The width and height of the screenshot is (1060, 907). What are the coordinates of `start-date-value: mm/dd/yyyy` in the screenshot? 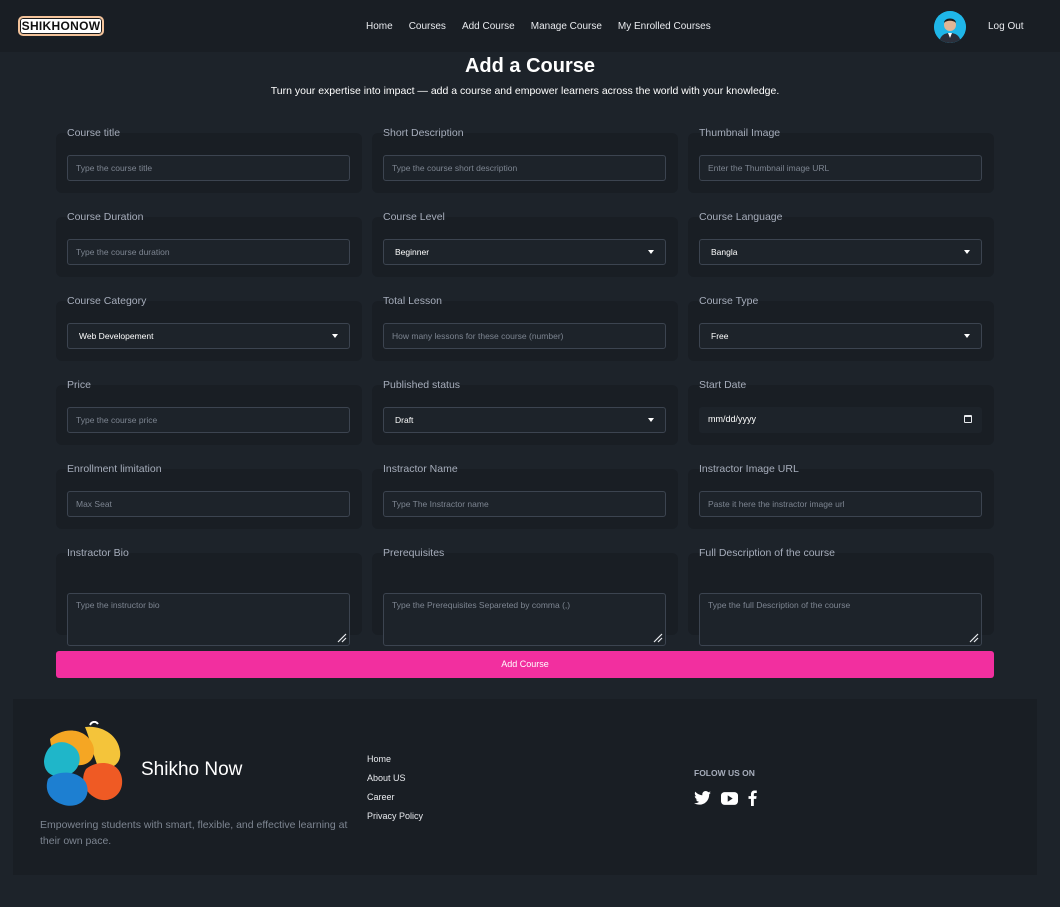 It's located at (732, 419).